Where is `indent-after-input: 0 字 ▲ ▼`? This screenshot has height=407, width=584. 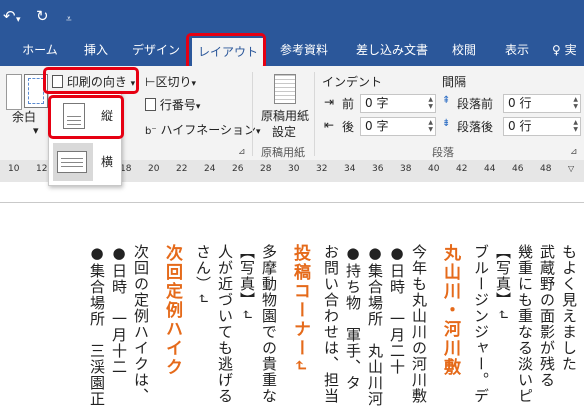 indent-after-input: 0 字 ▲ ▼ is located at coordinates (398, 126).